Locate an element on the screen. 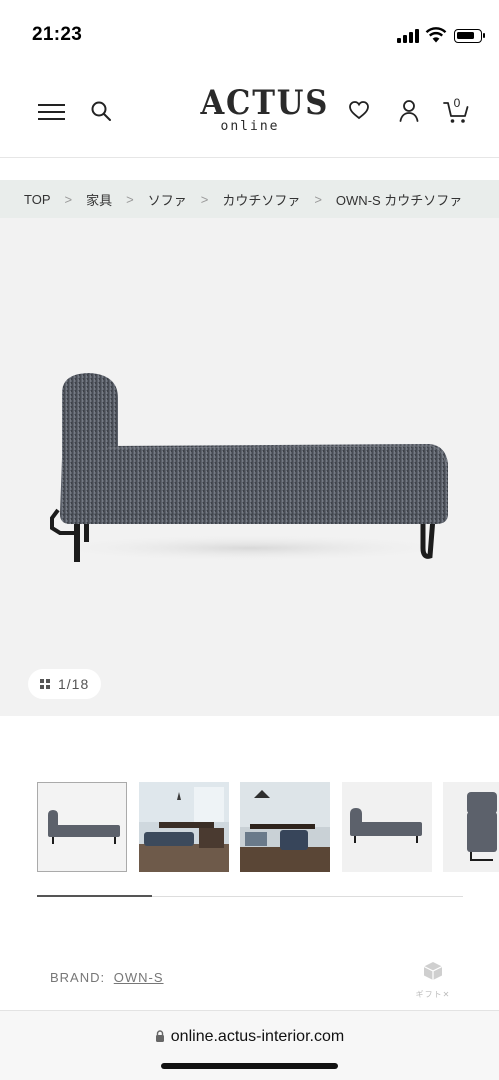  breadcrumb-item-couch-sofa: カウチソファ is located at coordinates (261, 199).